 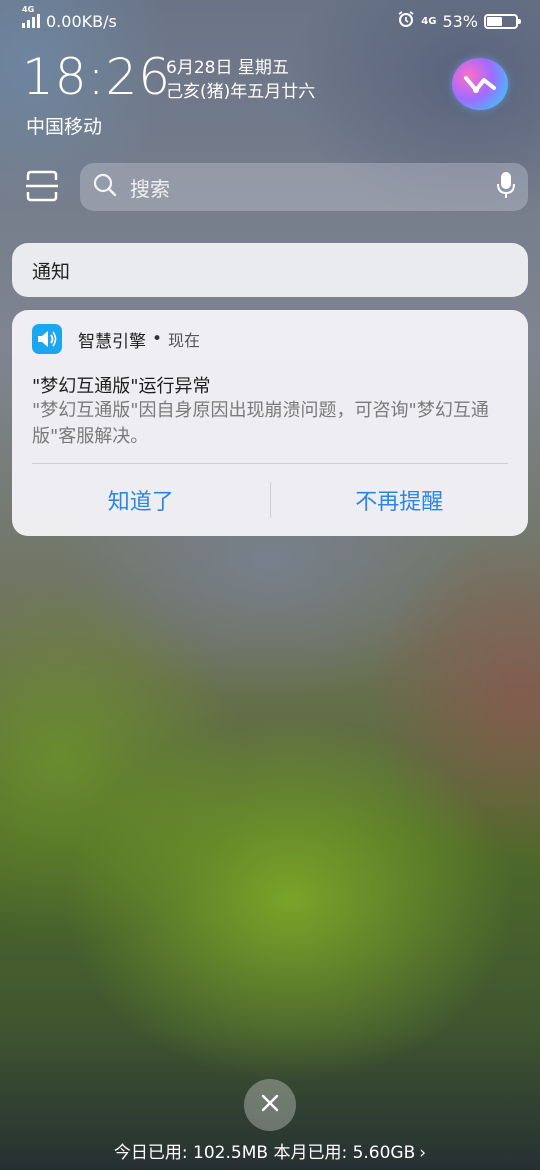 I want to click on notification-actions: 知道了 不再提醒, so click(x=270, y=500).